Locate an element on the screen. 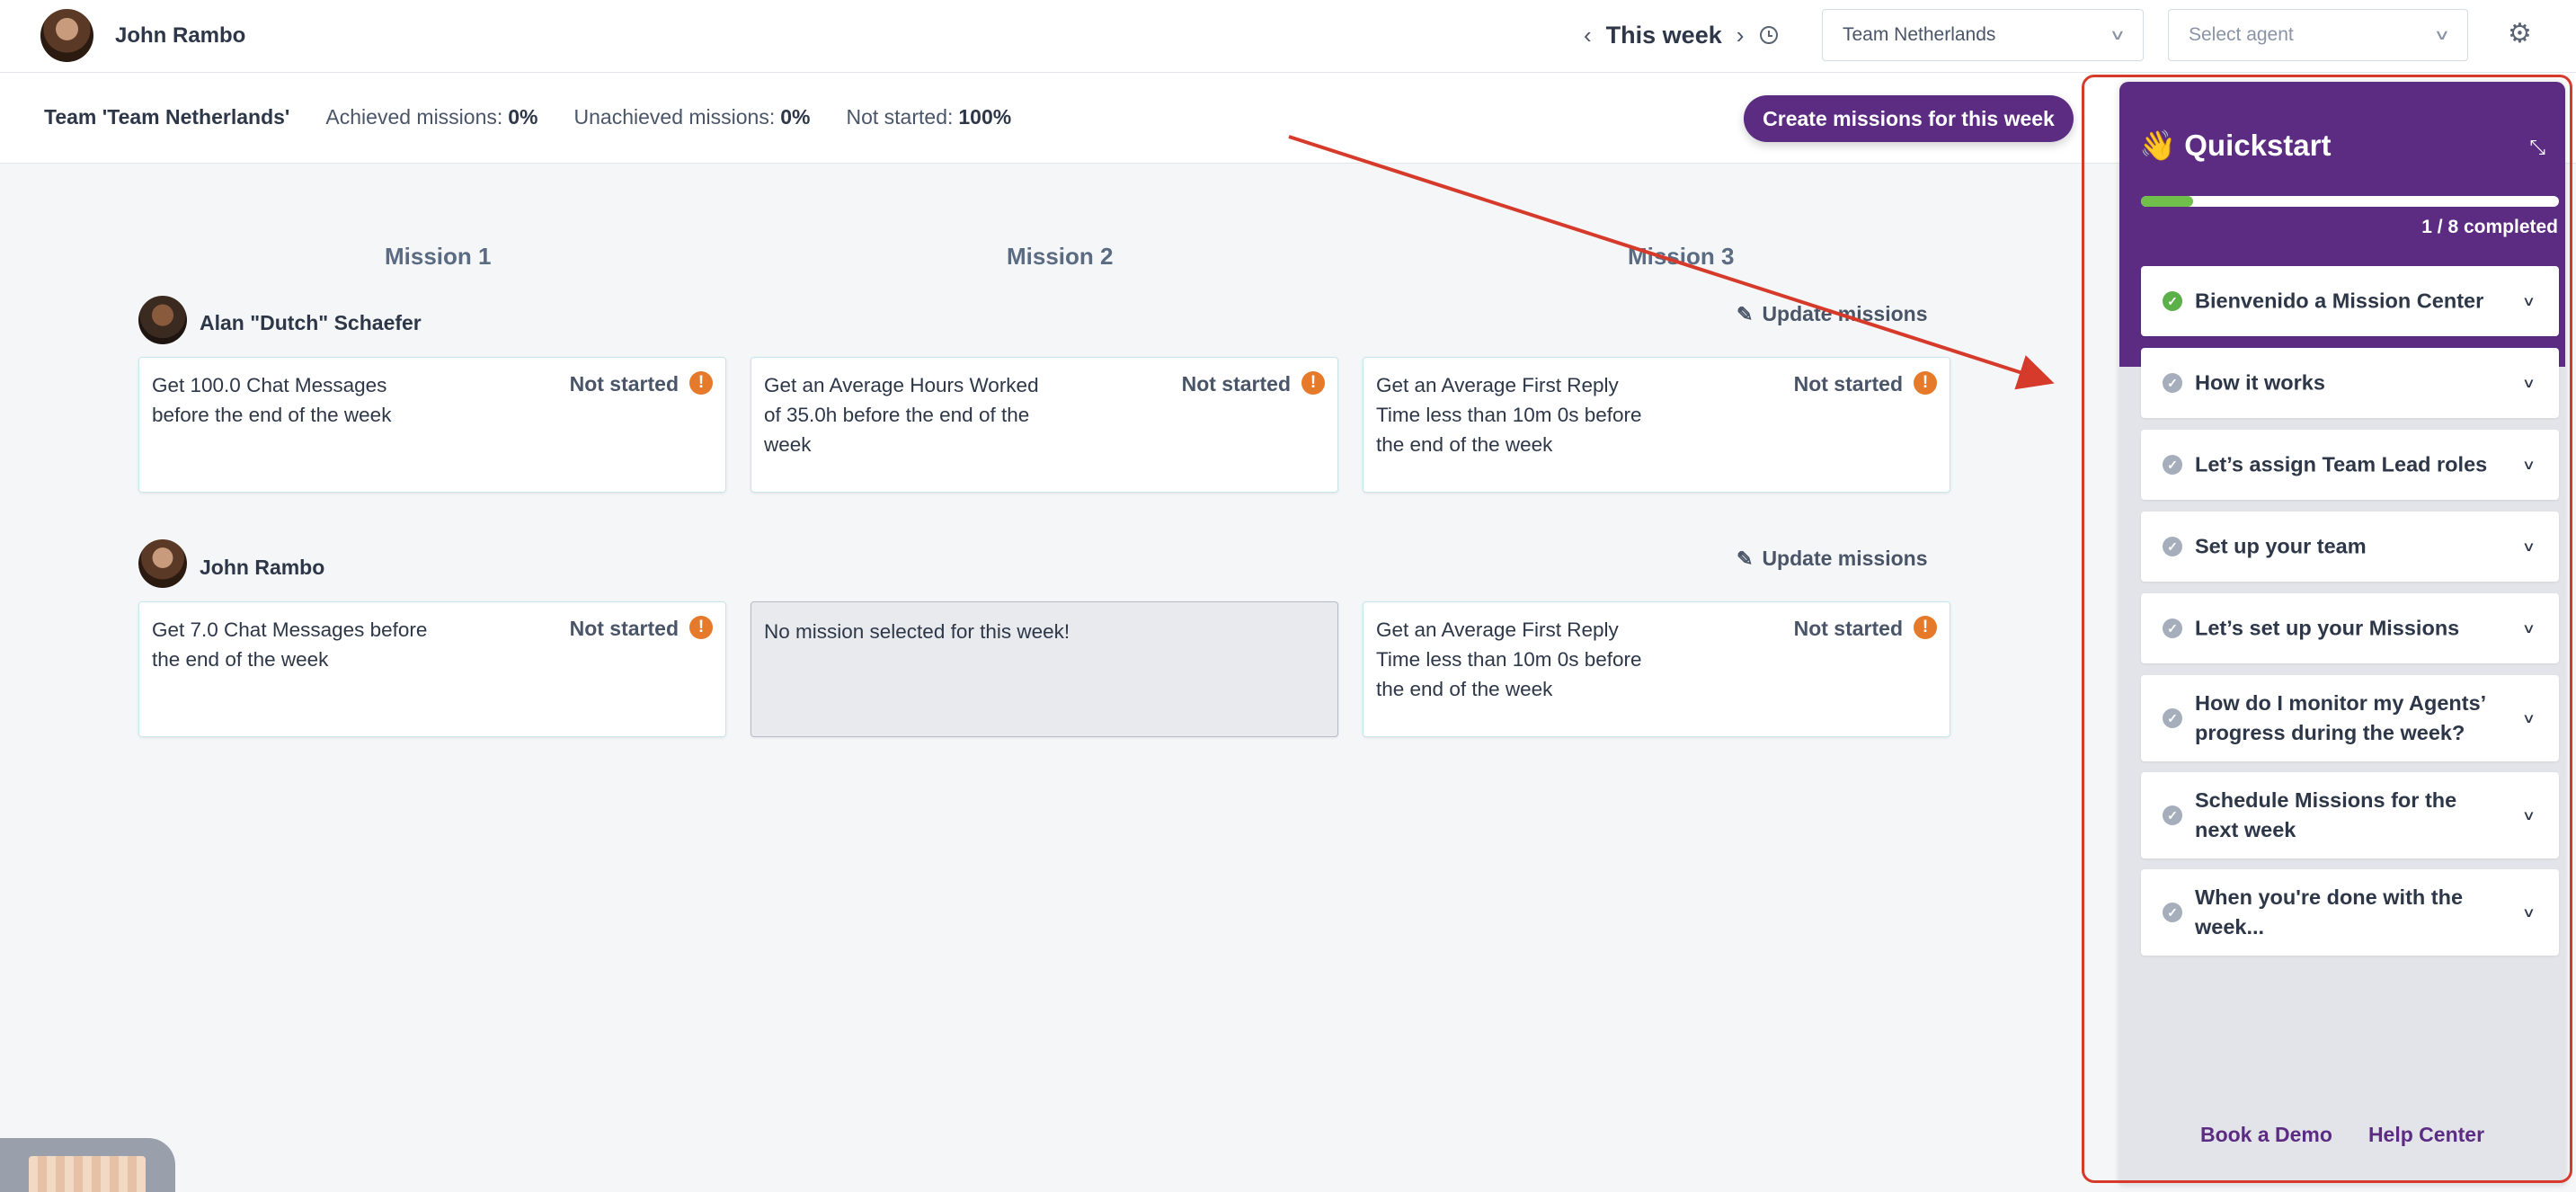 Image resolution: width=2576 pixels, height=1192 pixels. unachieved-value: 0% is located at coordinates (795, 117).